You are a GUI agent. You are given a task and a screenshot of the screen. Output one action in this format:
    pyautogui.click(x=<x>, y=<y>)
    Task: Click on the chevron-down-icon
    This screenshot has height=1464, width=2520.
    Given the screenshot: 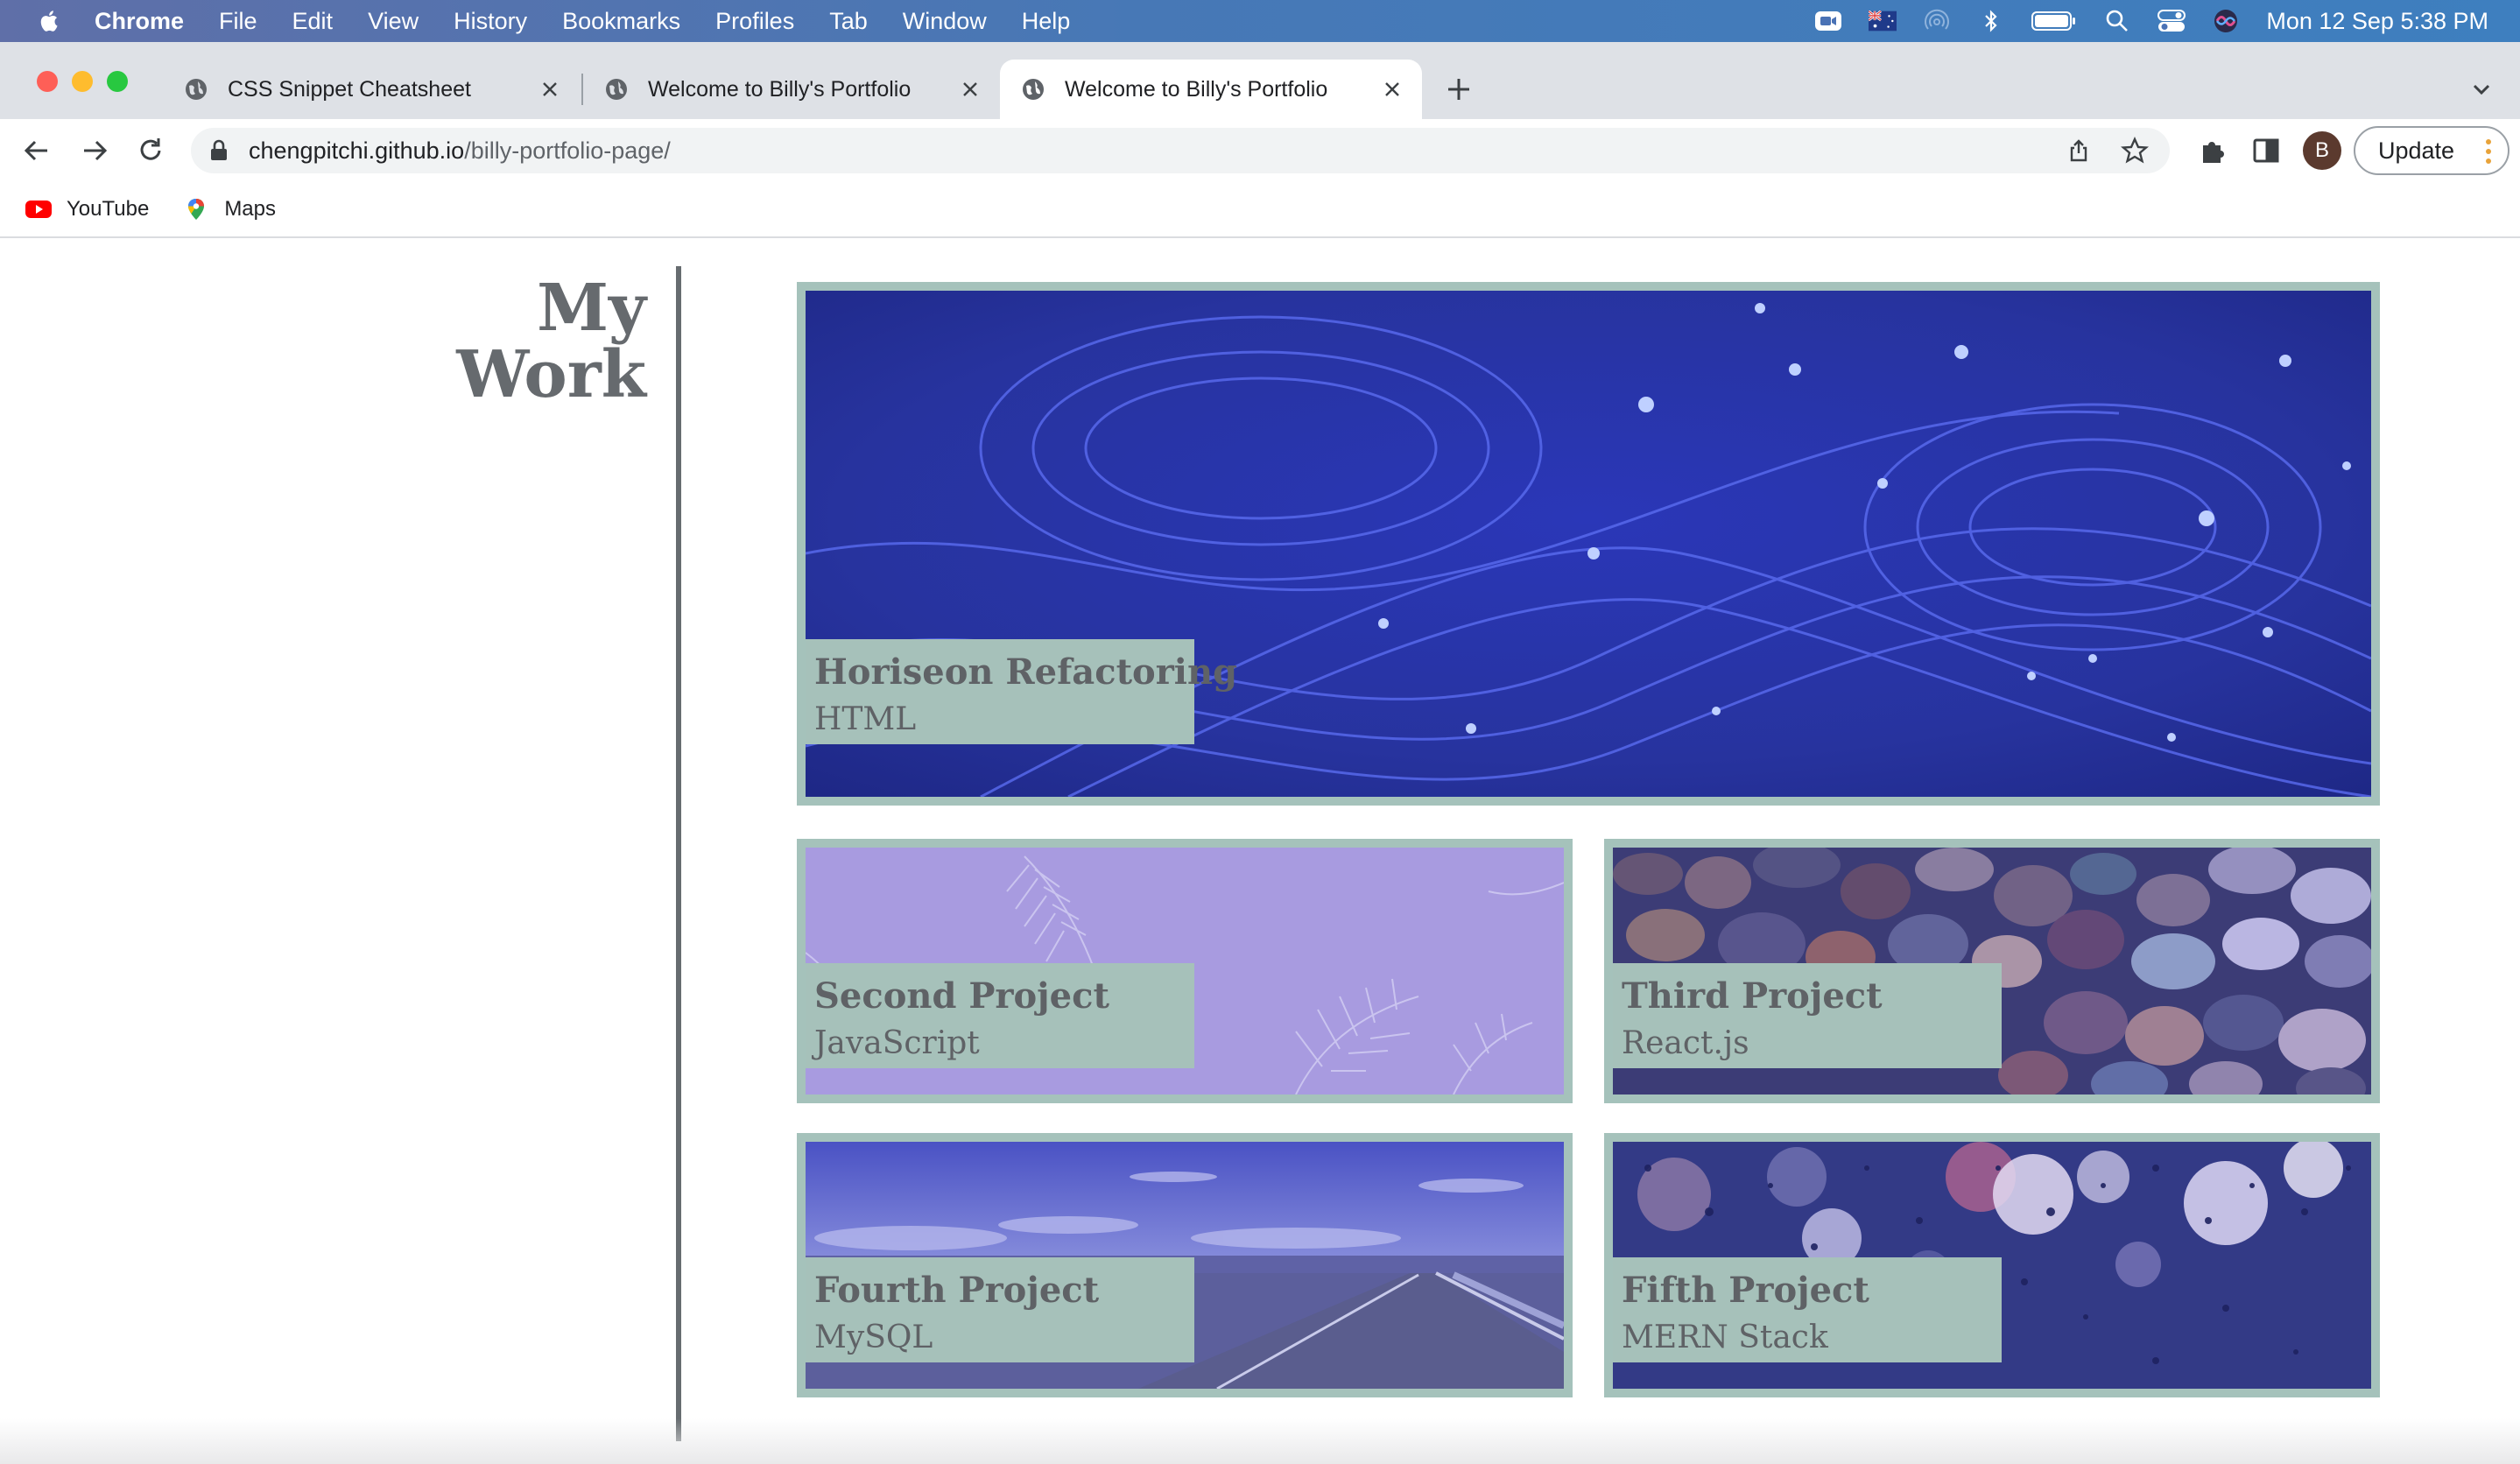 What is the action you would take?
    pyautogui.click(x=2481, y=89)
    